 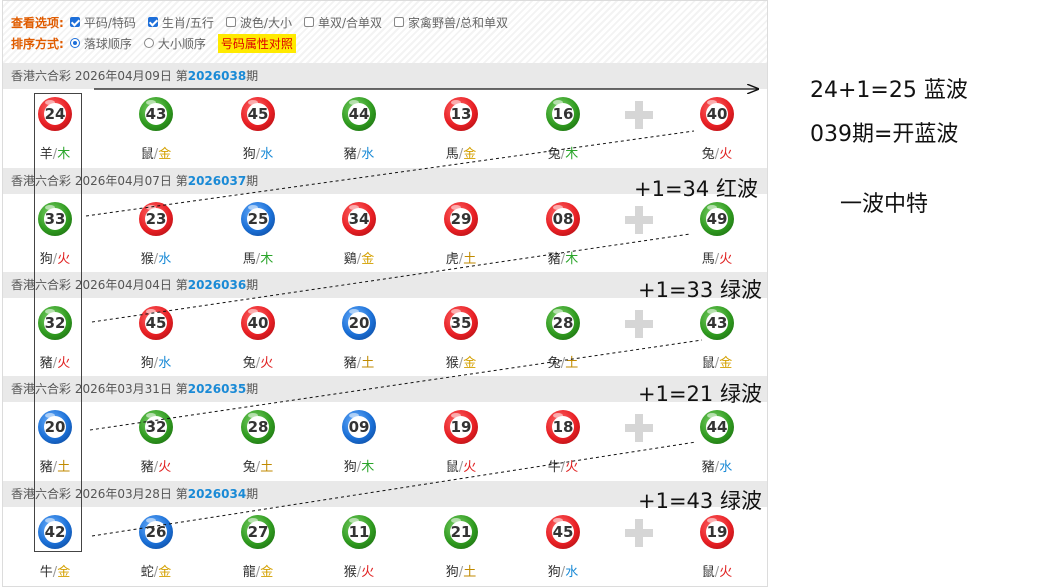 I want to click on zodiac: 馬, so click(x=249, y=259).